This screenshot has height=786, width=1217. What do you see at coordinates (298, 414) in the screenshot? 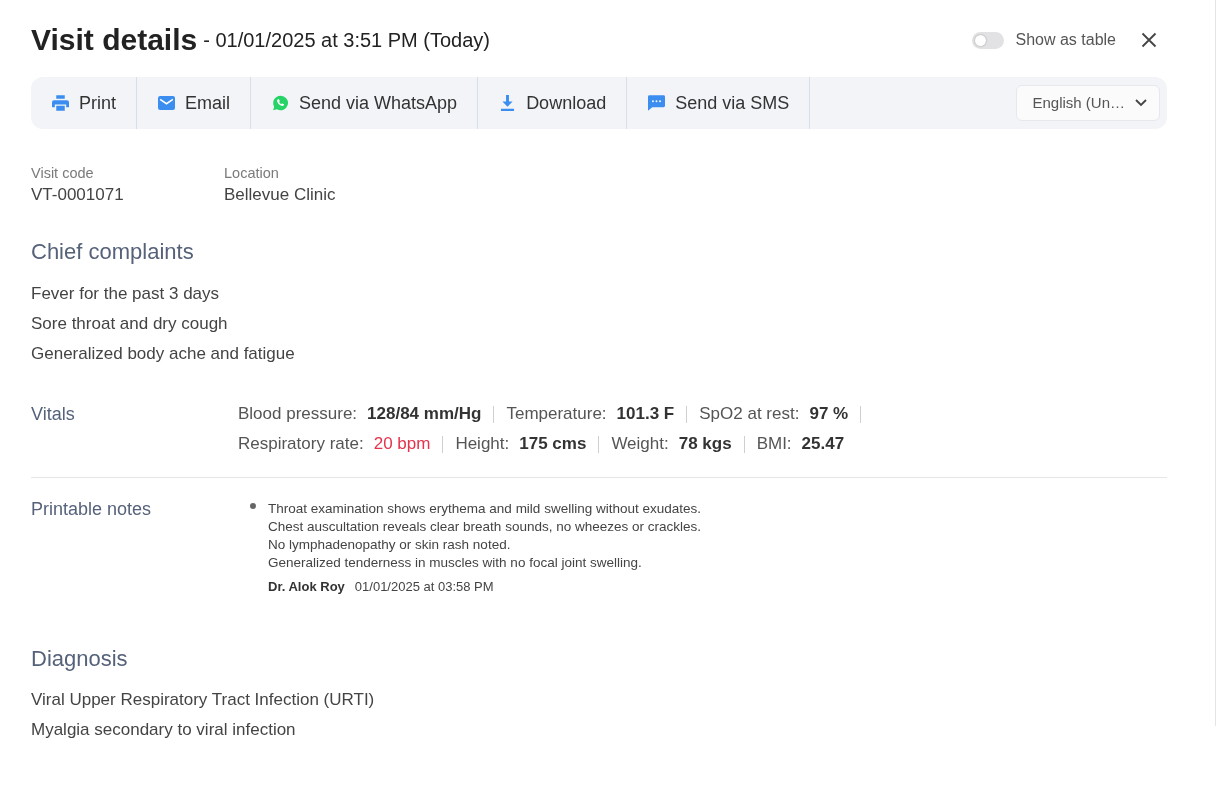
I see `vital-label: Blood pressure:` at bounding box center [298, 414].